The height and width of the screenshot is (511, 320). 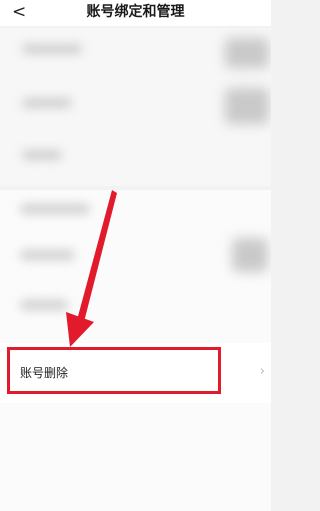 I want to click on page-title: 账号绑定和管理, so click(x=135, y=12).